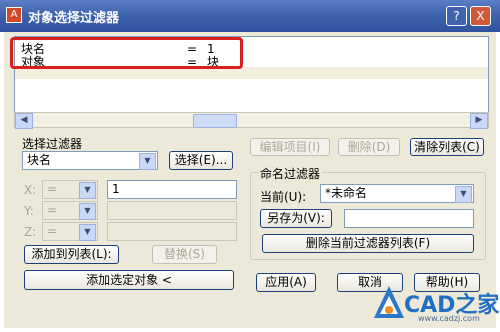  What do you see at coordinates (30, 232) in the screenshot?
I see `z-label: Z:` at bounding box center [30, 232].